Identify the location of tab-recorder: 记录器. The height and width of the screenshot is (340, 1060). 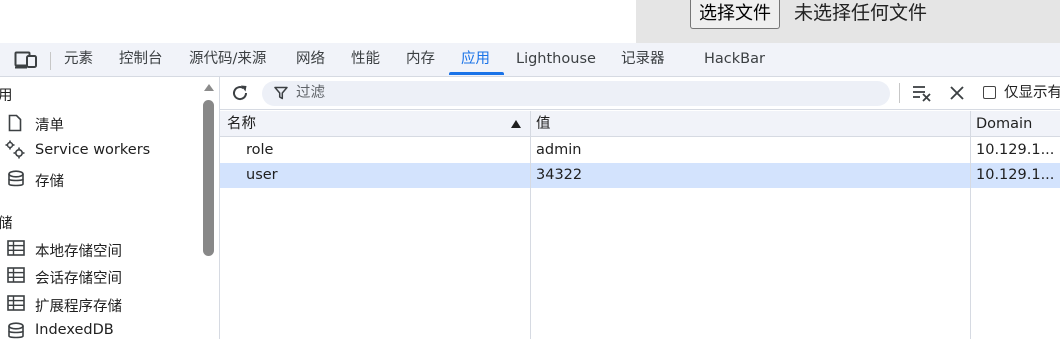
(643, 59).